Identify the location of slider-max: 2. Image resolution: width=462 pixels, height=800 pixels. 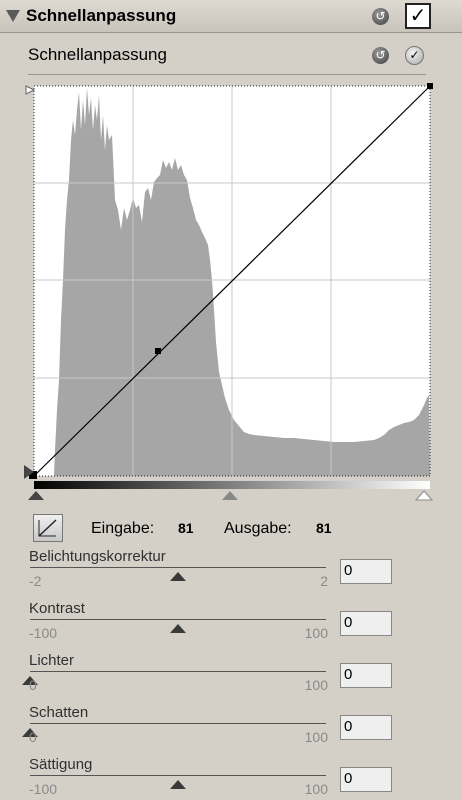
(324, 581).